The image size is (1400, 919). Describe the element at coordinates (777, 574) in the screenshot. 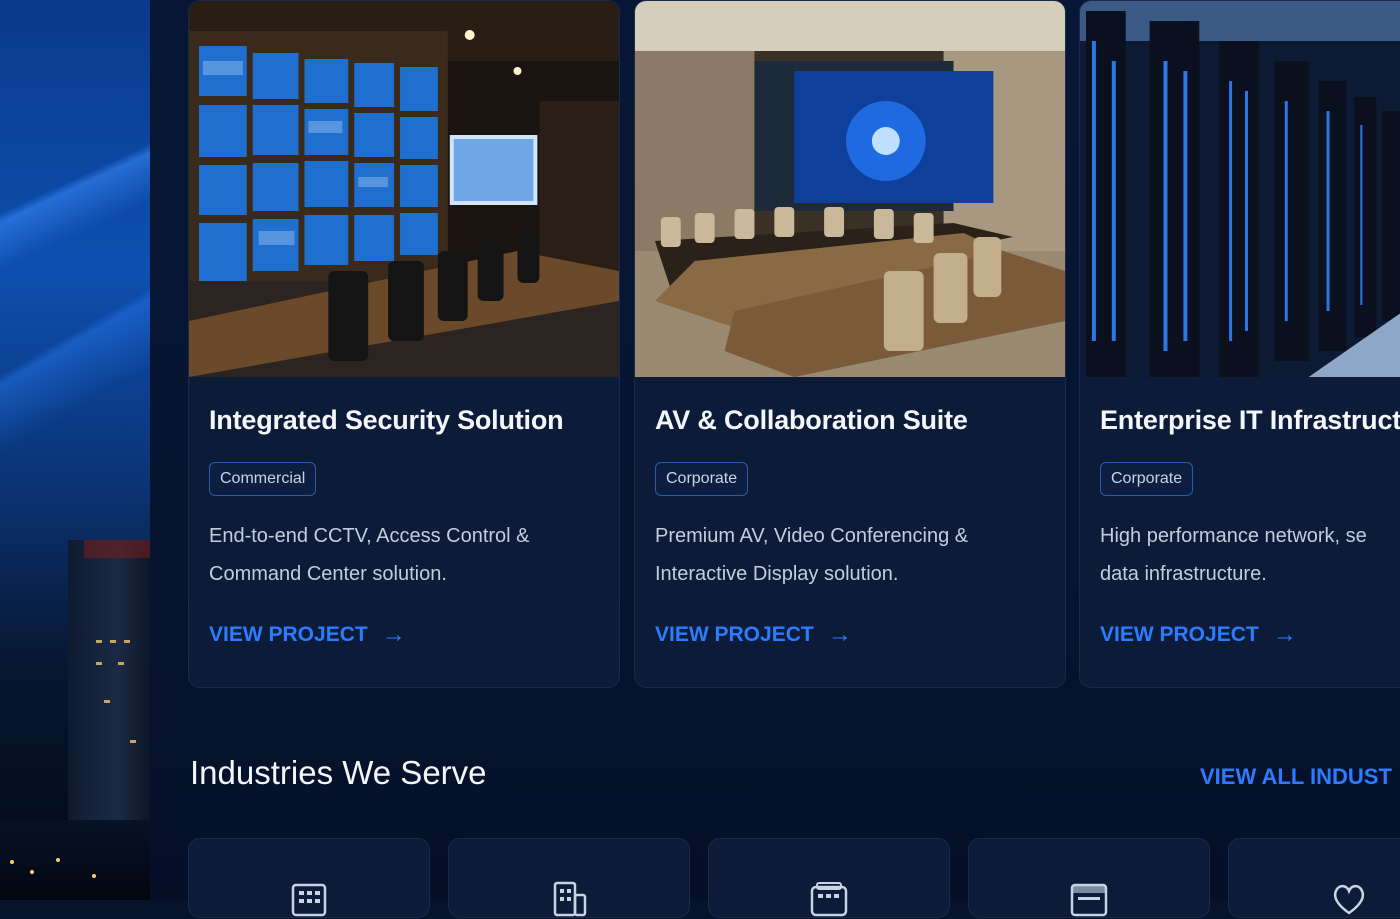

I see `description-line: Interactive Display solution.` at that location.